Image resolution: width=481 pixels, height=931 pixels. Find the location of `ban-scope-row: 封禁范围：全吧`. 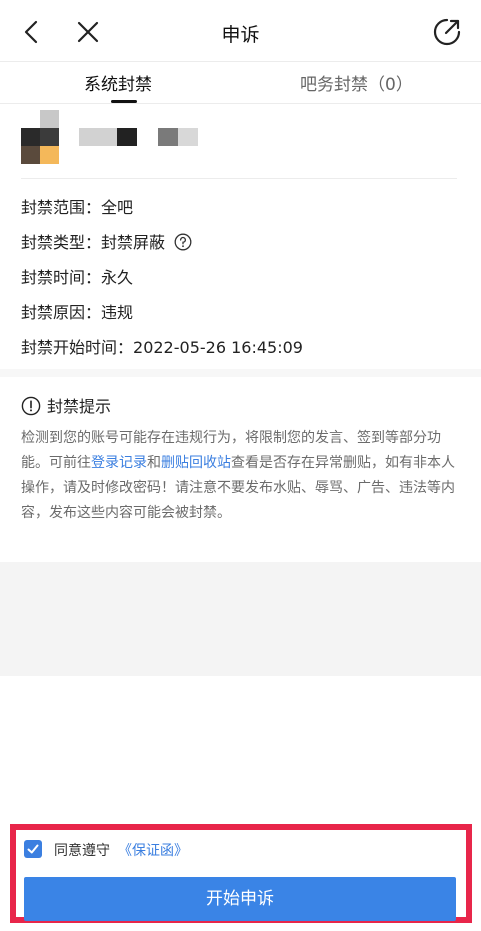

ban-scope-row: 封禁范围：全吧 is located at coordinates (77, 206).